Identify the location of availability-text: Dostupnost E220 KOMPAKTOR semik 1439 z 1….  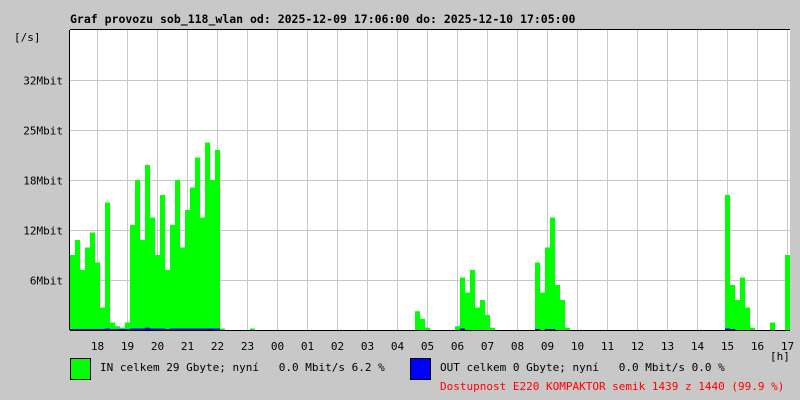
(612, 386).